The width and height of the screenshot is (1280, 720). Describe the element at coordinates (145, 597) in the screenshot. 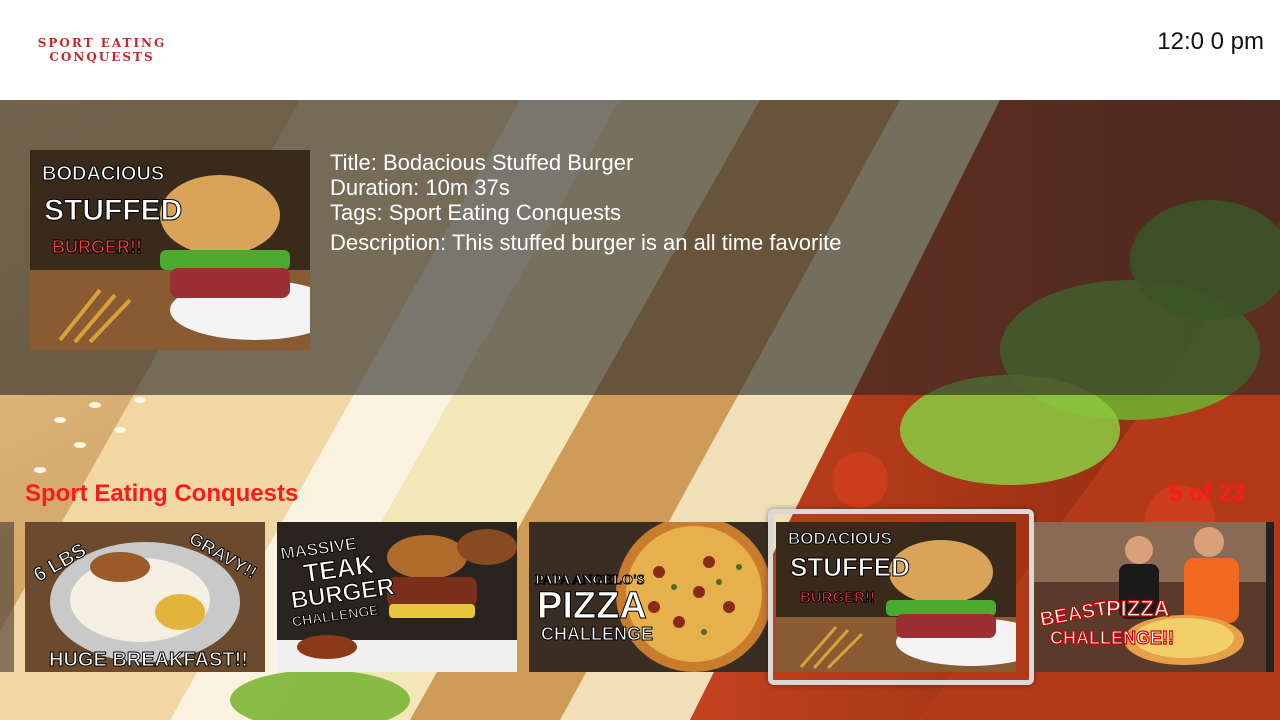

I see `video-tile-huge-breakfast: 6 LBS GRAVY!! HUGE BREAKFAST!!` at that location.